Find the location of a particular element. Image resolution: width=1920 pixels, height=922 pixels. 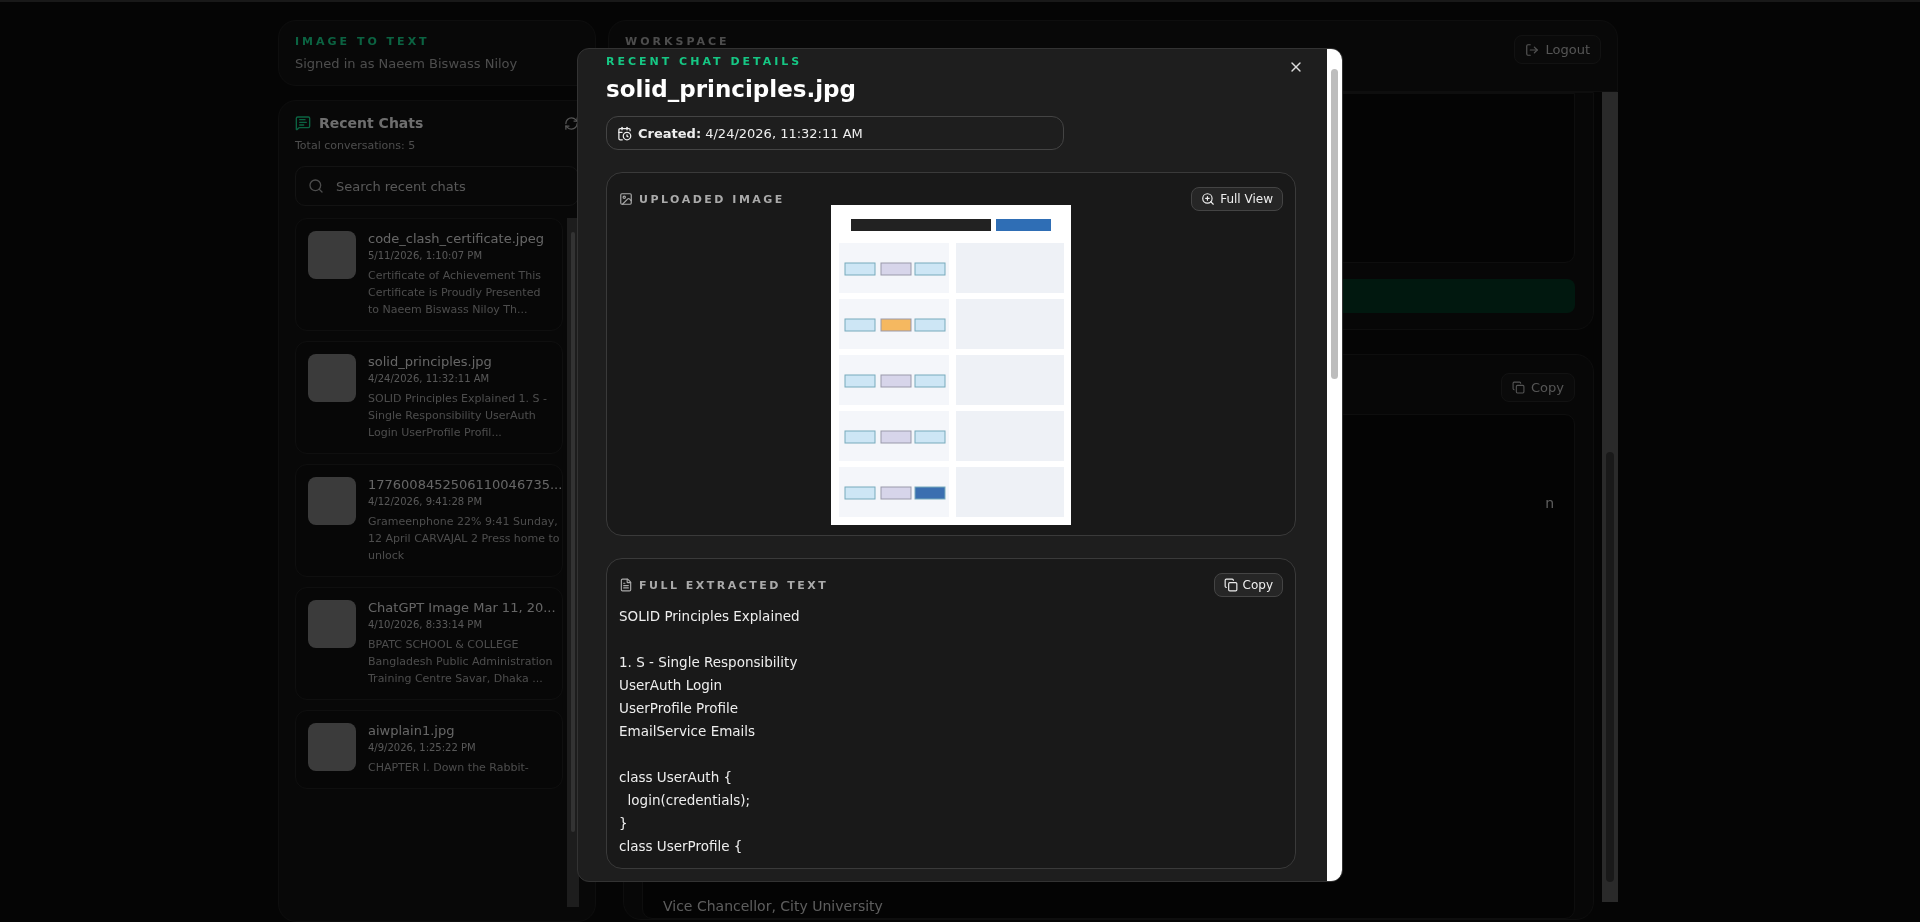

chat-date: 5/11/2026, 1:10:07 PM is located at coordinates (426, 255).